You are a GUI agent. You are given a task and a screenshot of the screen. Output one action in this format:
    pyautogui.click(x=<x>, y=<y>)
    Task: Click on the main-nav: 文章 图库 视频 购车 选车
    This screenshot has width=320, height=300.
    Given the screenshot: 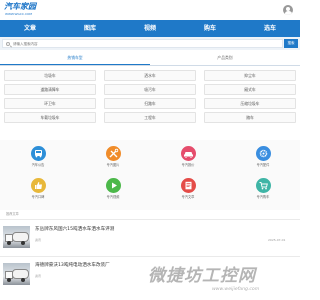 What is the action you would take?
    pyautogui.click(x=150, y=28)
    